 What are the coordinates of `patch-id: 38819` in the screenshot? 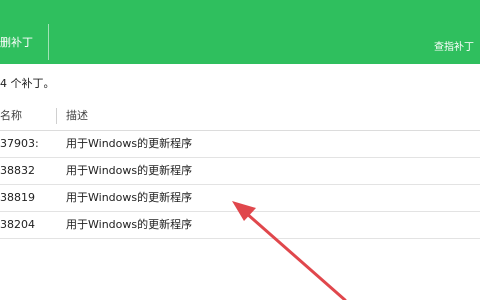 It's located at (17, 197).